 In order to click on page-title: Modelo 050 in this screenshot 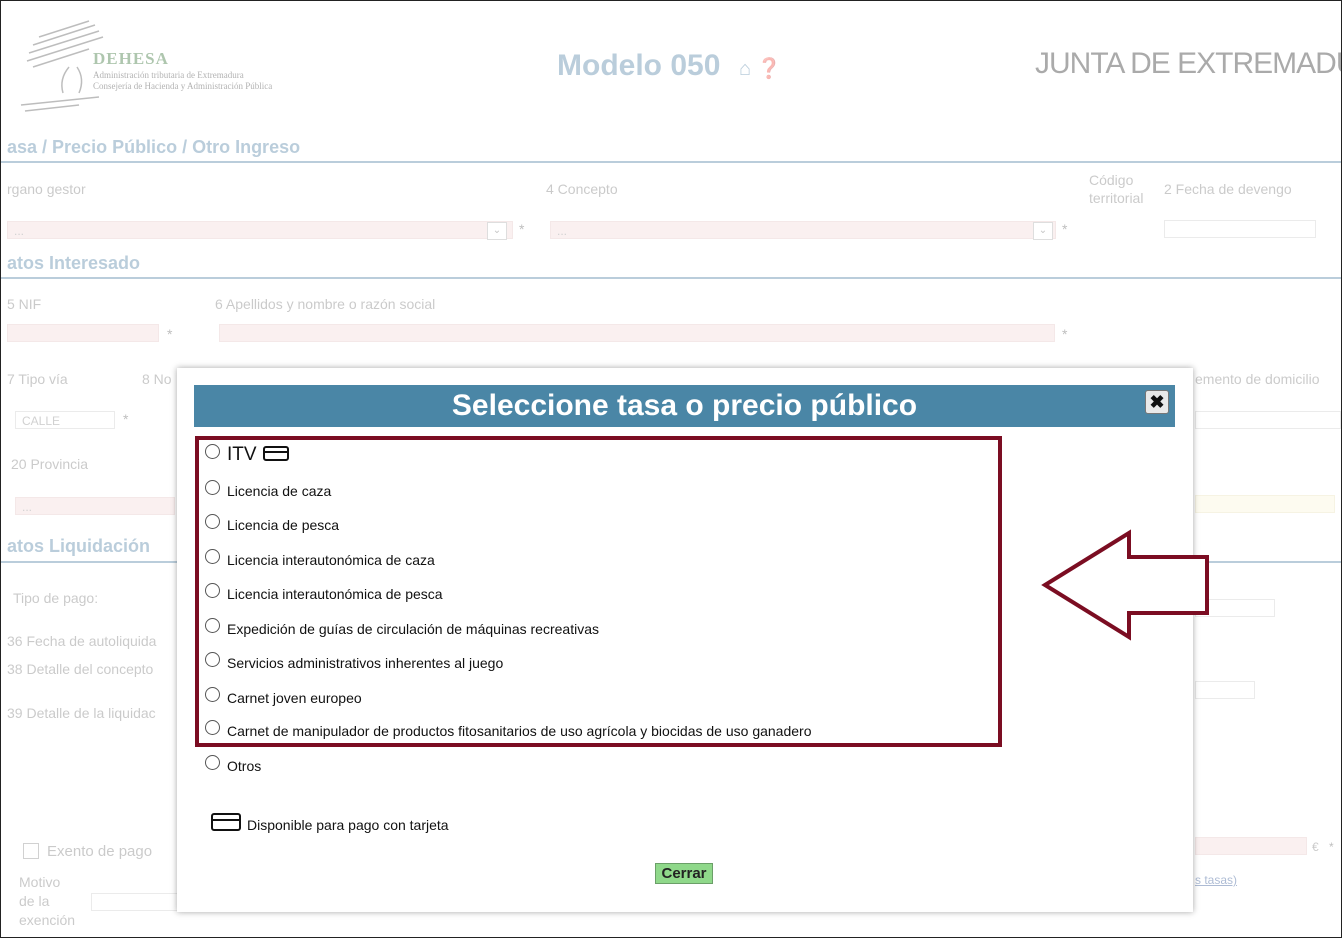, I will do `click(639, 65)`.